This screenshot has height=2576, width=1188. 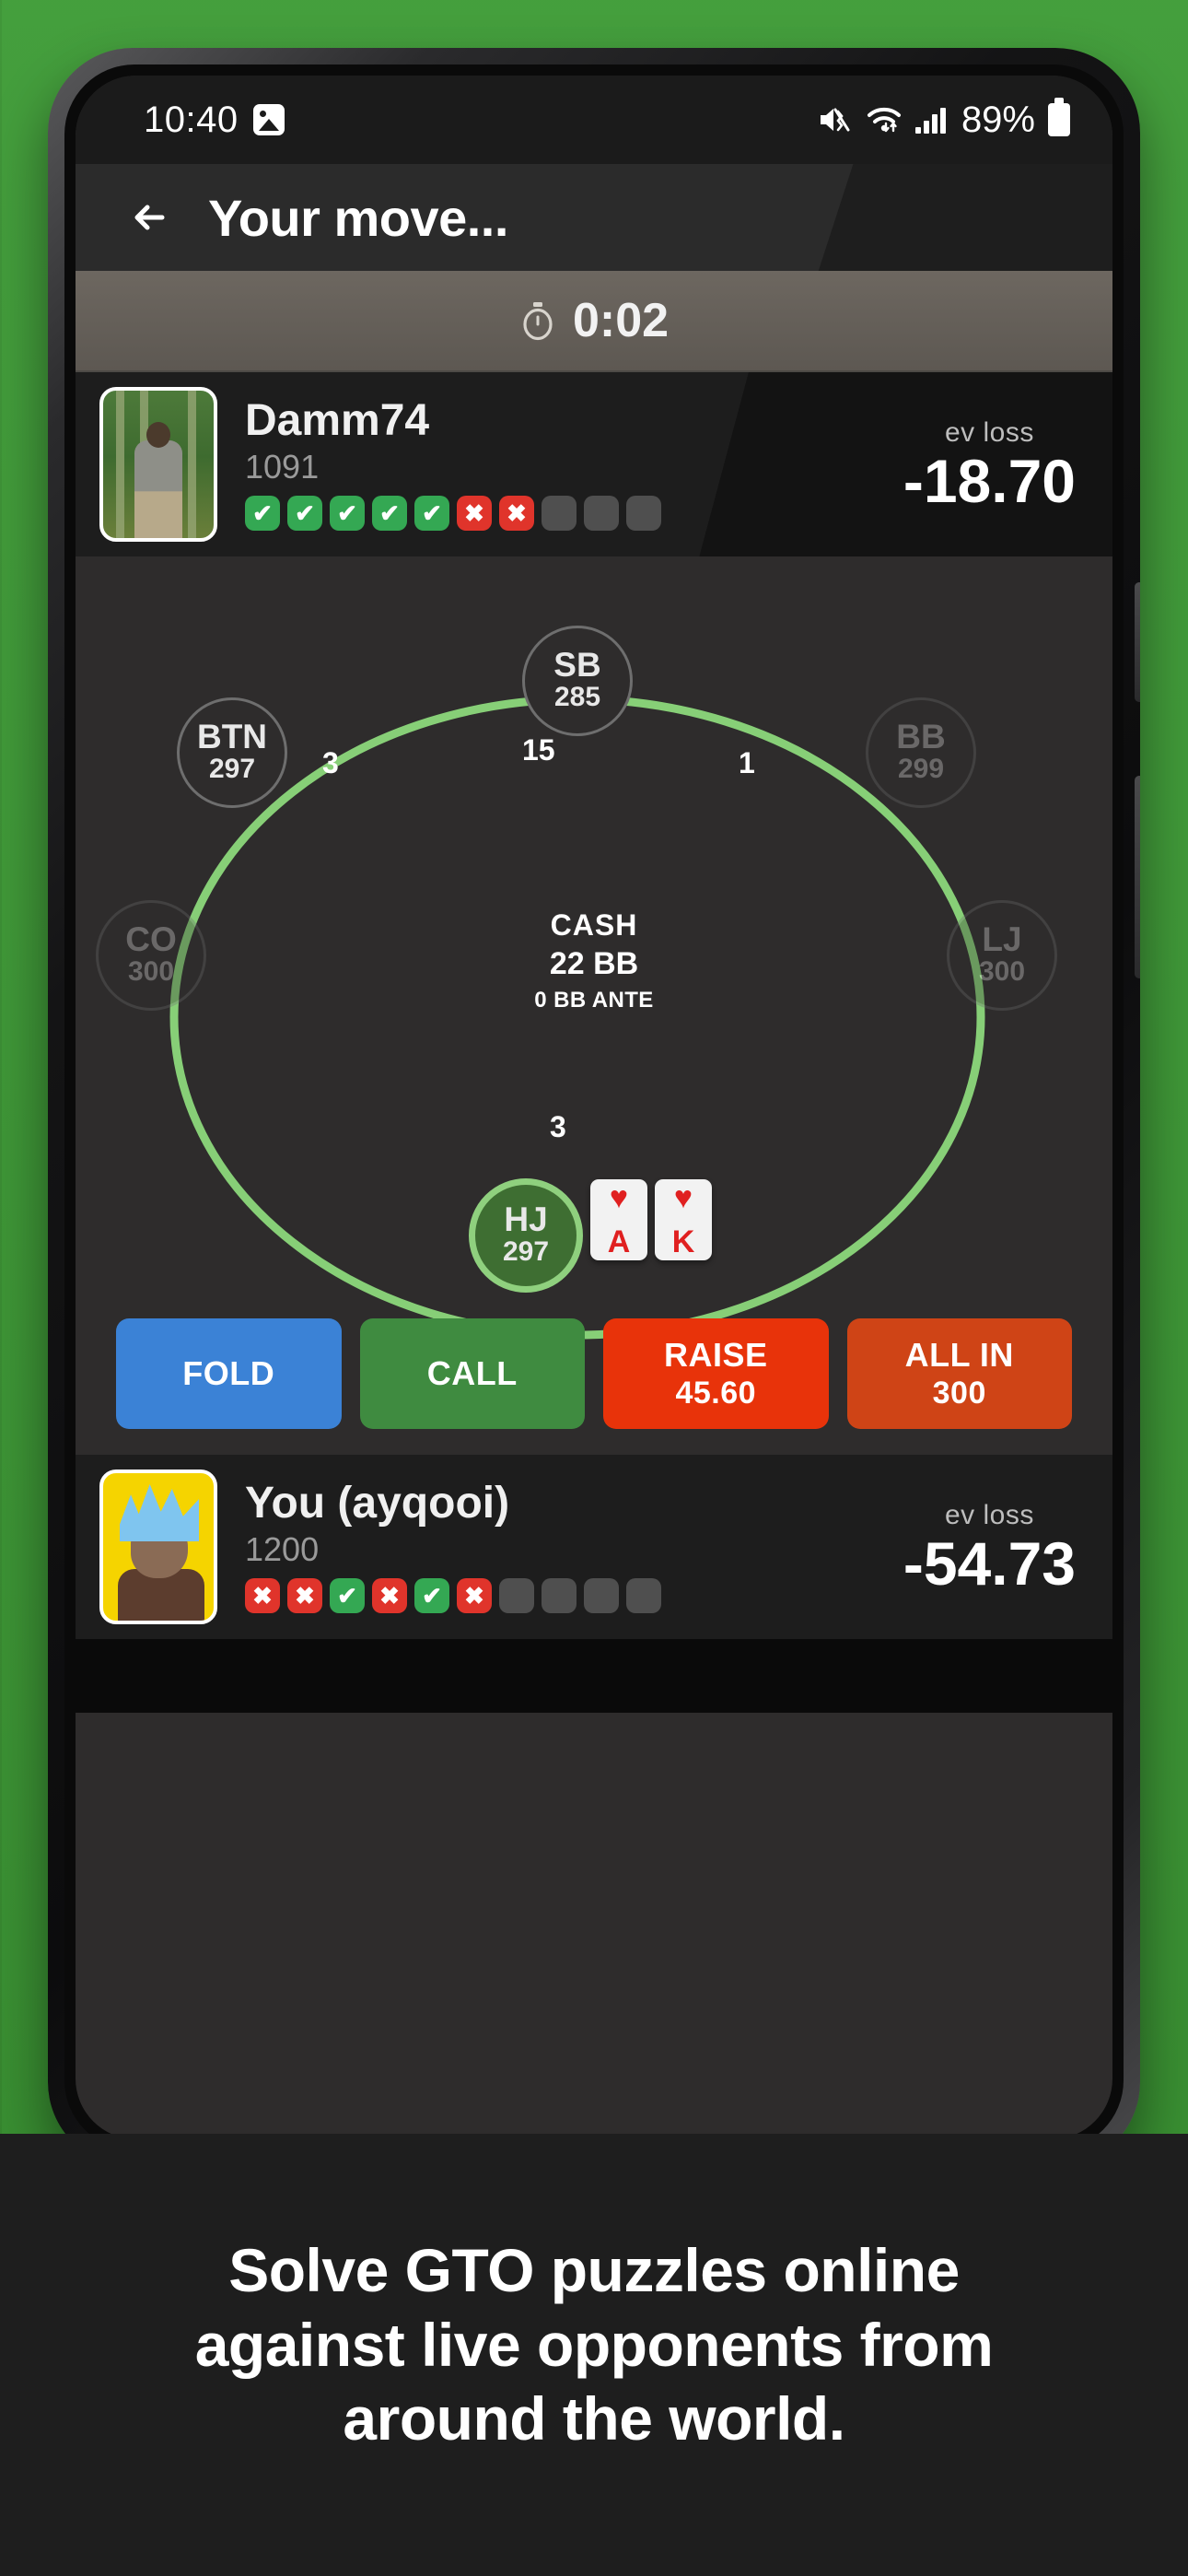 What do you see at coordinates (921, 737) in the screenshot?
I see `seat-bb-position: BB` at bounding box center [921, 737].